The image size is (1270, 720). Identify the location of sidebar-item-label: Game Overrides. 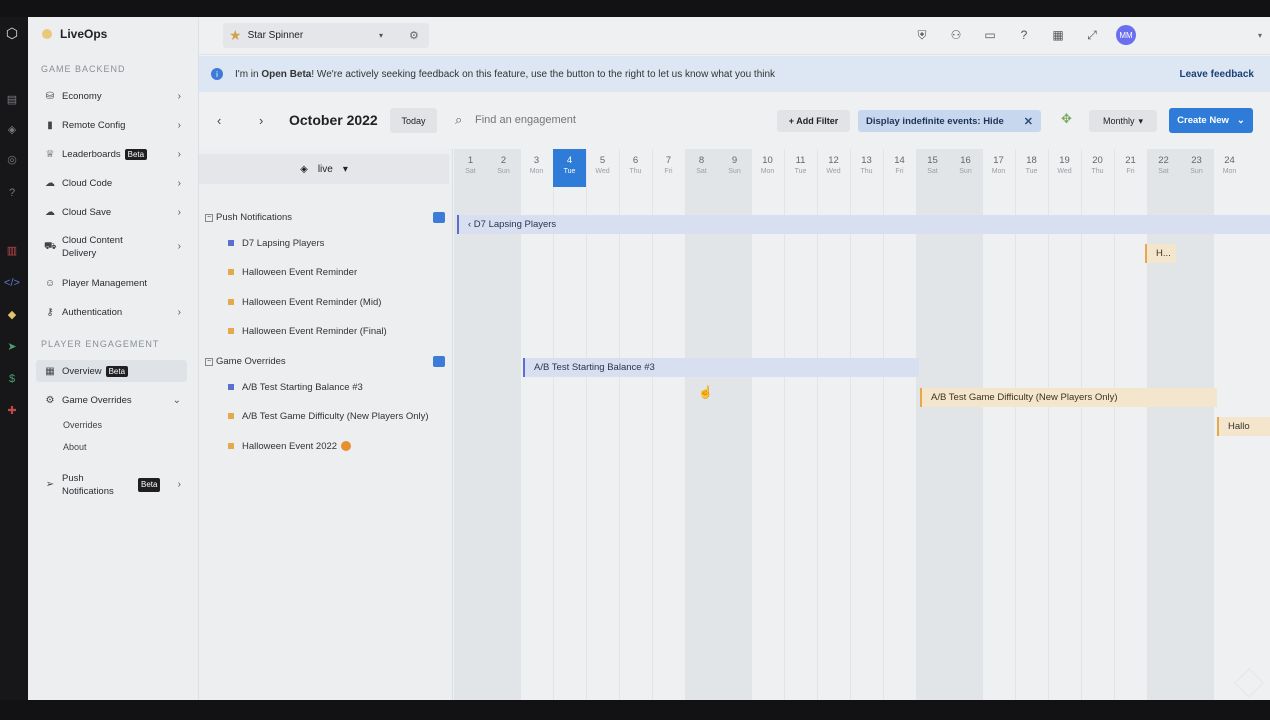
(97, 400).